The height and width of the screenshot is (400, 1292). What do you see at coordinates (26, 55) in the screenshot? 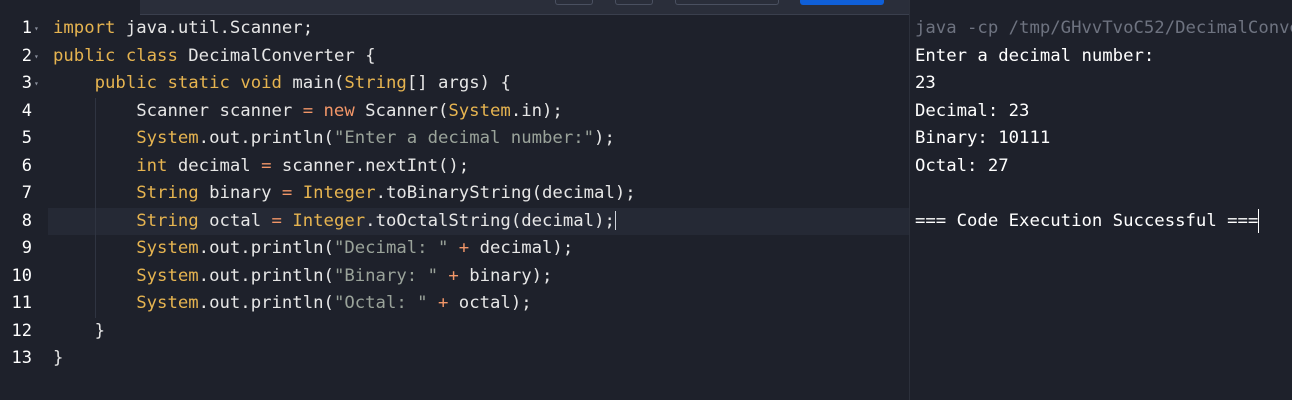
I see `line-number: 2` at bounding box center [26, 55].